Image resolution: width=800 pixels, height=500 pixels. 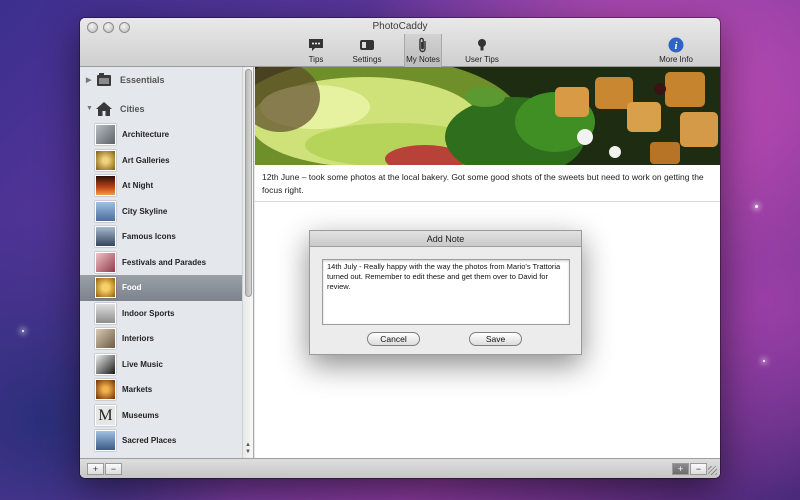 I want to click on sidebar-item-label: City Skyline, so click(x=145, y=211).